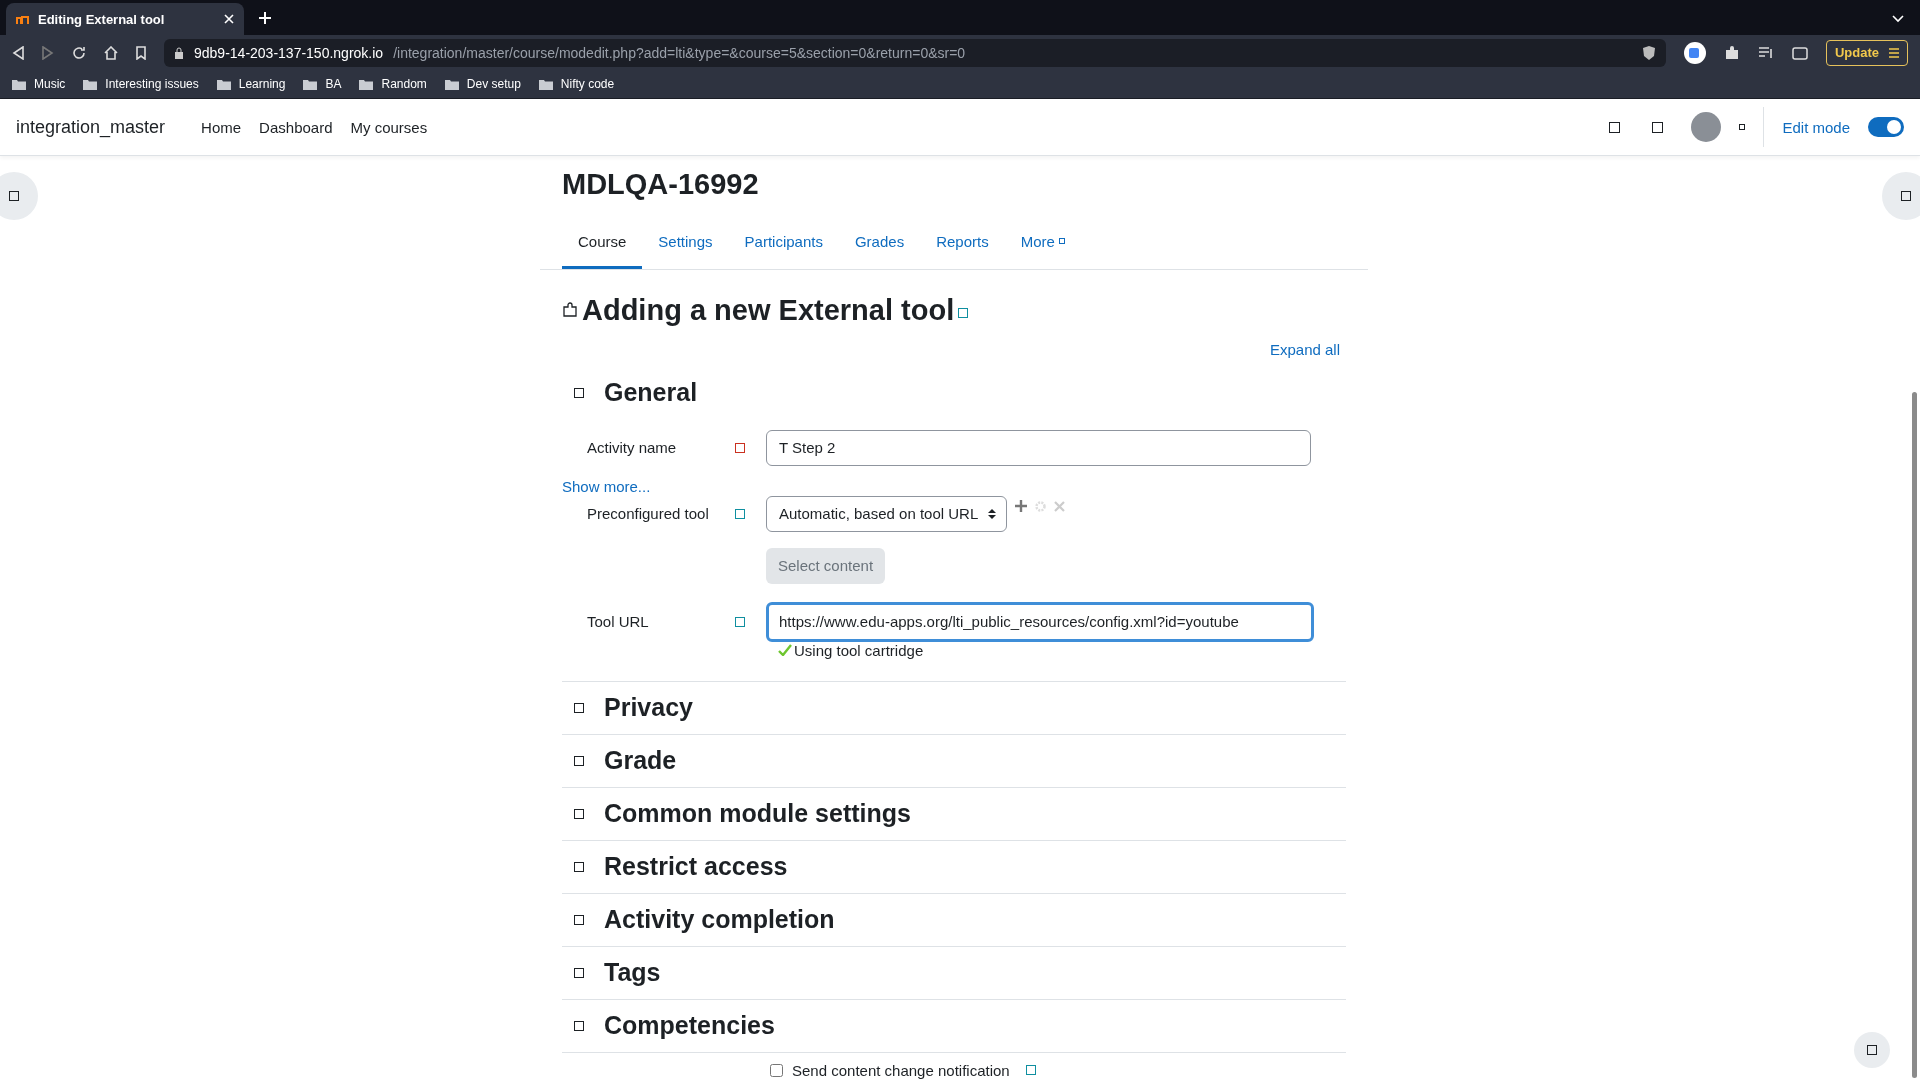  What do you see at coordinates (768, 310) in the screenshot?
I see `page-heading: Adding a new External tool` at bounding box center [768, 310].